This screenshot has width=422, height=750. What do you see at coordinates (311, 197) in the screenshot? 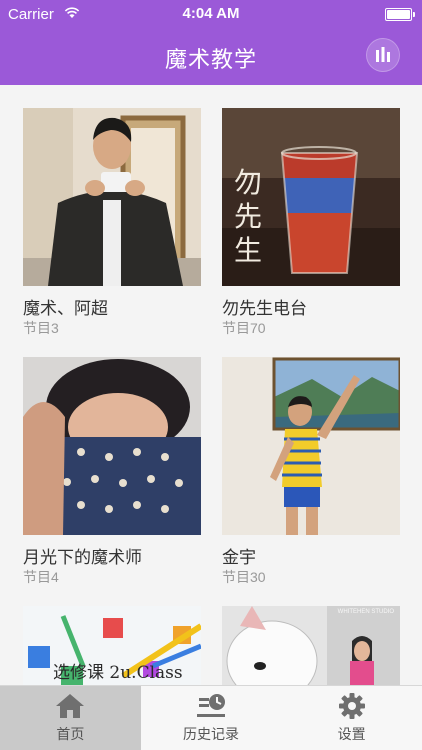
I see `program-cover-image: 勿先生` at bounding box center [311, 197].